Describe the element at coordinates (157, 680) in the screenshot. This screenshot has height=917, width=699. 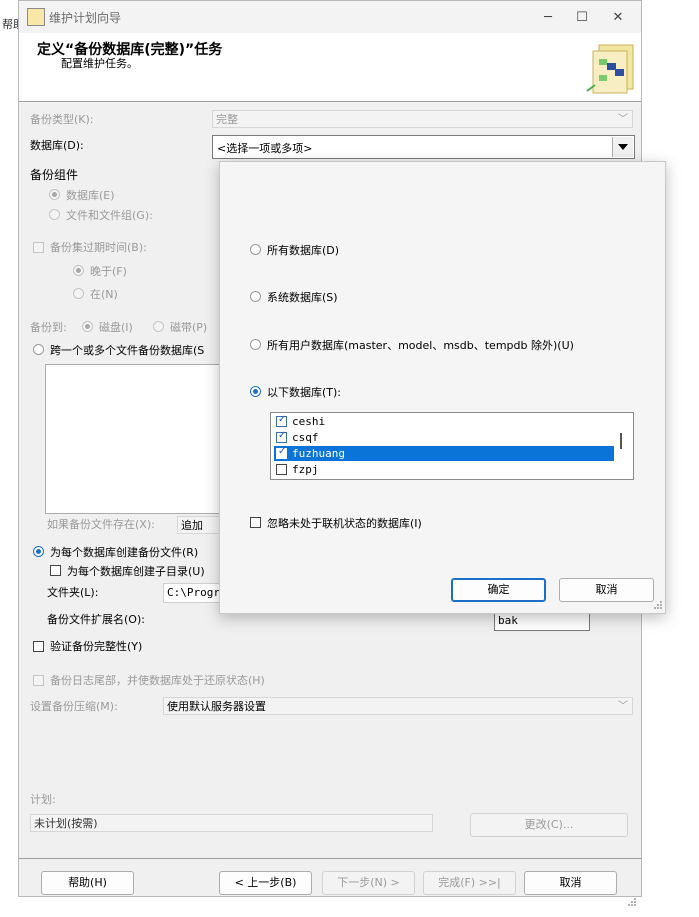
I see `tail-log-label: 备份日志尾部，并使数据库处于还原状态(H)` at that location.